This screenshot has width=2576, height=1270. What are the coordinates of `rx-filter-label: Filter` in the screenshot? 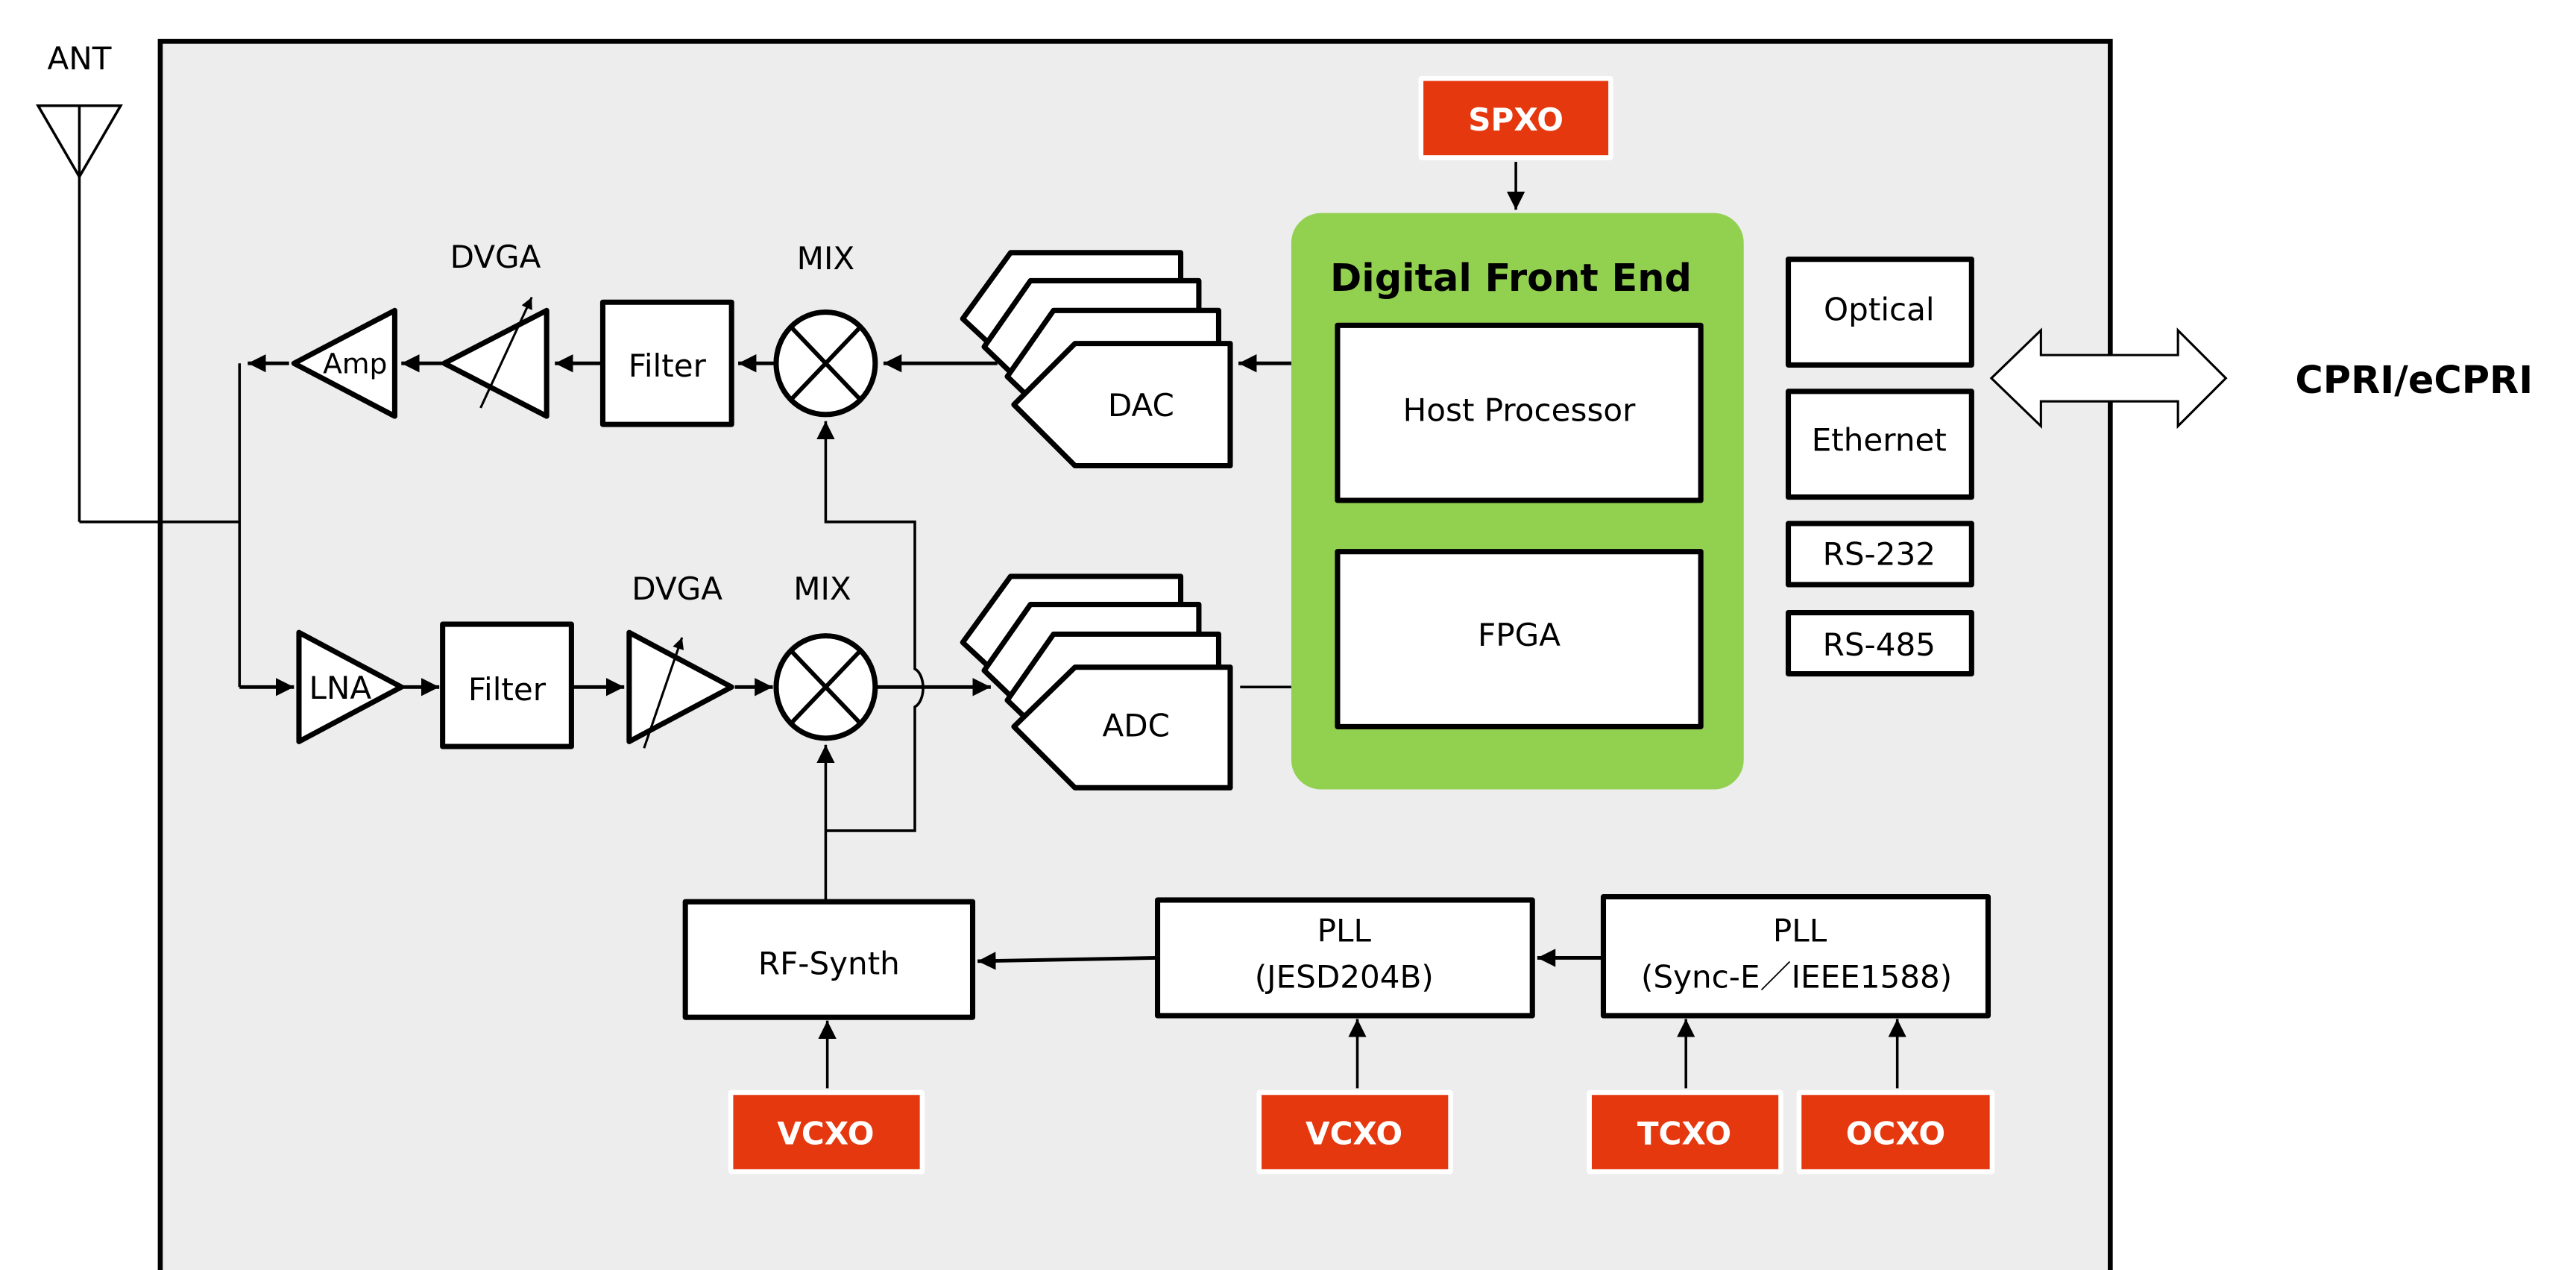 It's located at (508, 689).